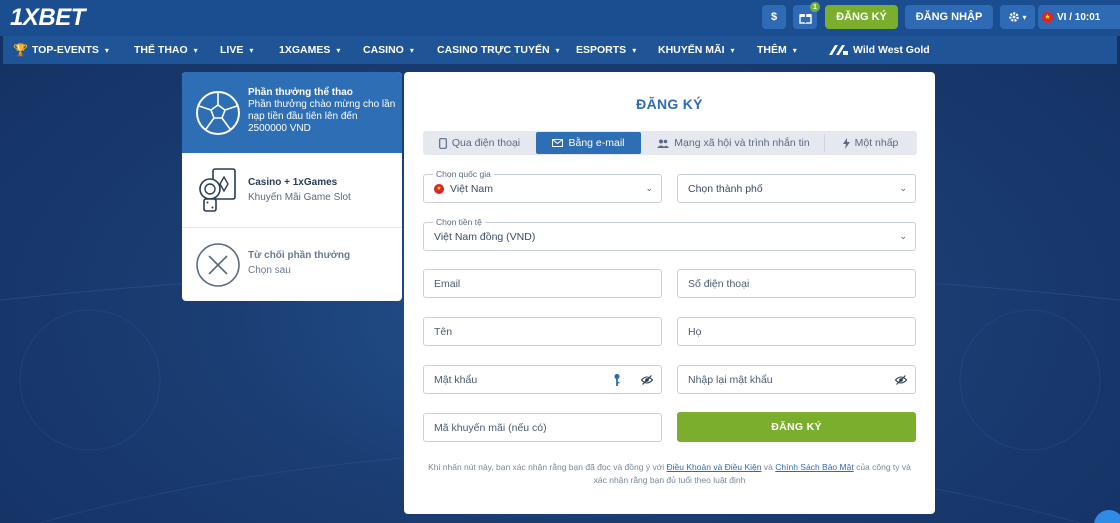 This screenshot has width=1120, height=523. I want to click on promo-code-field: Mã khuyến mãi (nếu có), so click(542, 427).